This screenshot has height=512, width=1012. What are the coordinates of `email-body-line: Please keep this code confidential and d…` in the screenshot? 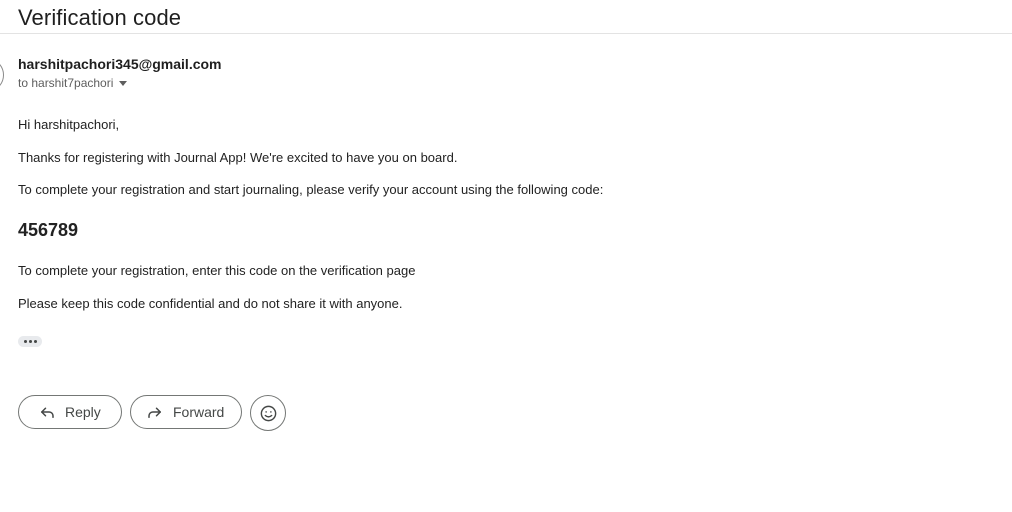 It's located at (210, 303).